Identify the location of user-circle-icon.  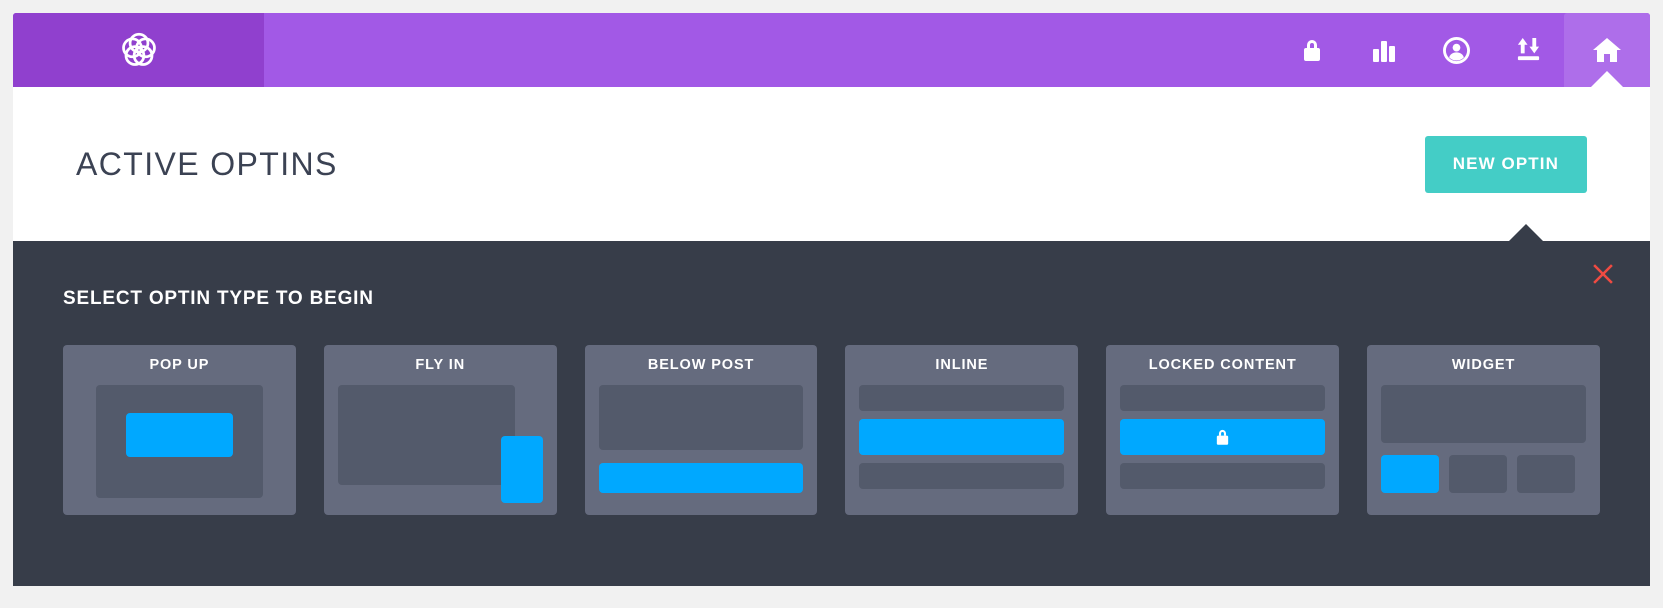
(1456, 50).